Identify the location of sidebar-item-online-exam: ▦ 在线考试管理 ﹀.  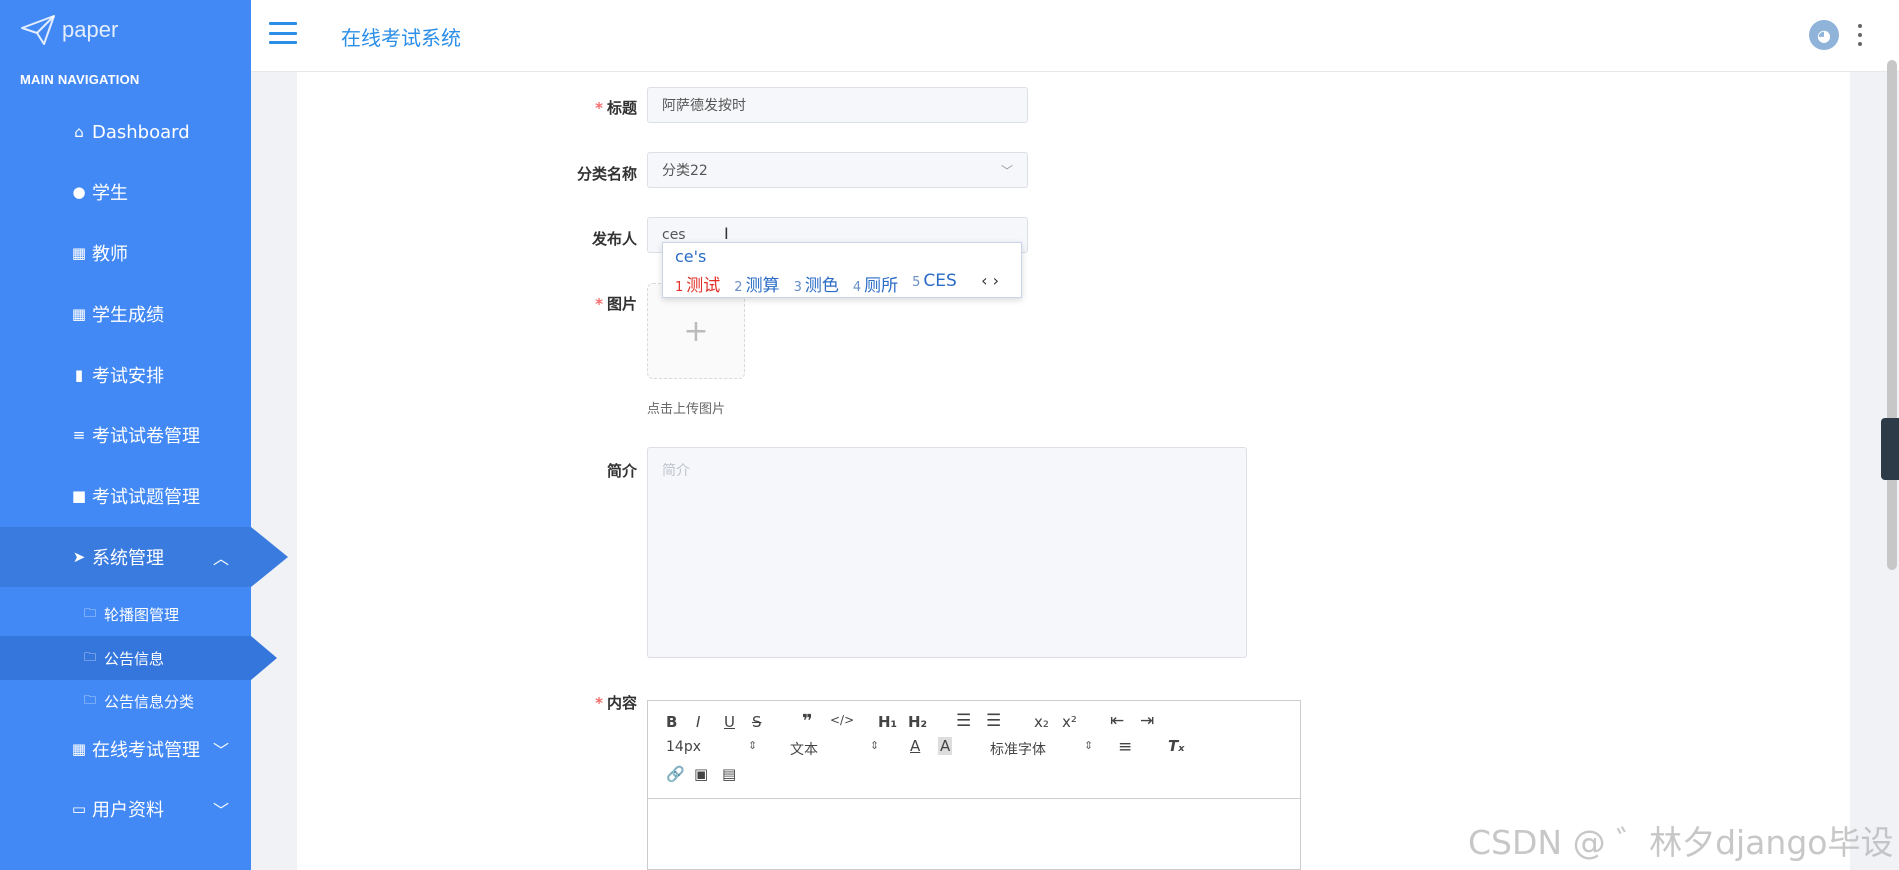
(125, 749).